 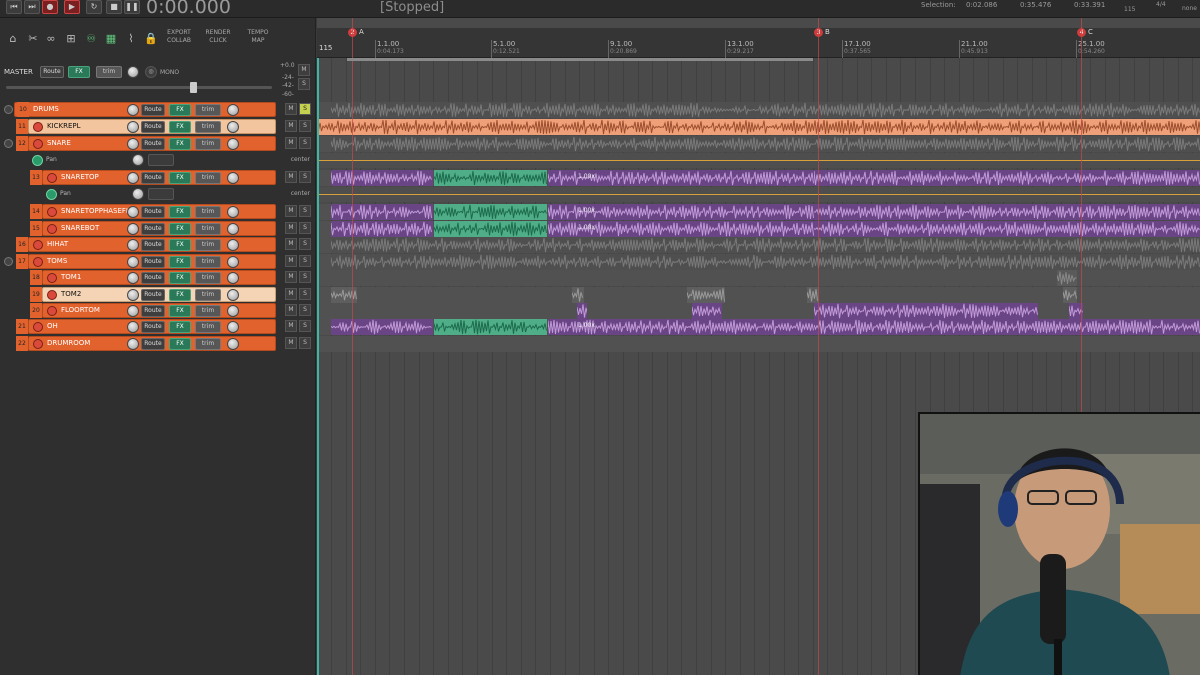 I want to click on track-hihat: HIHAT Route FX trim, so click(x=152, y=244).